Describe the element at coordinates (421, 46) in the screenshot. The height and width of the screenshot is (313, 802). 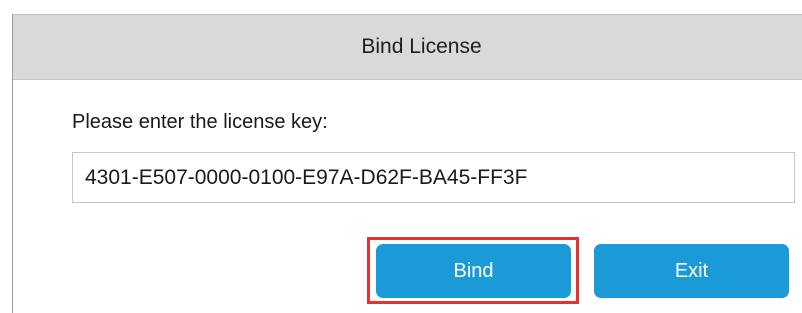
I see `dialog-title: Bind License` at that location.